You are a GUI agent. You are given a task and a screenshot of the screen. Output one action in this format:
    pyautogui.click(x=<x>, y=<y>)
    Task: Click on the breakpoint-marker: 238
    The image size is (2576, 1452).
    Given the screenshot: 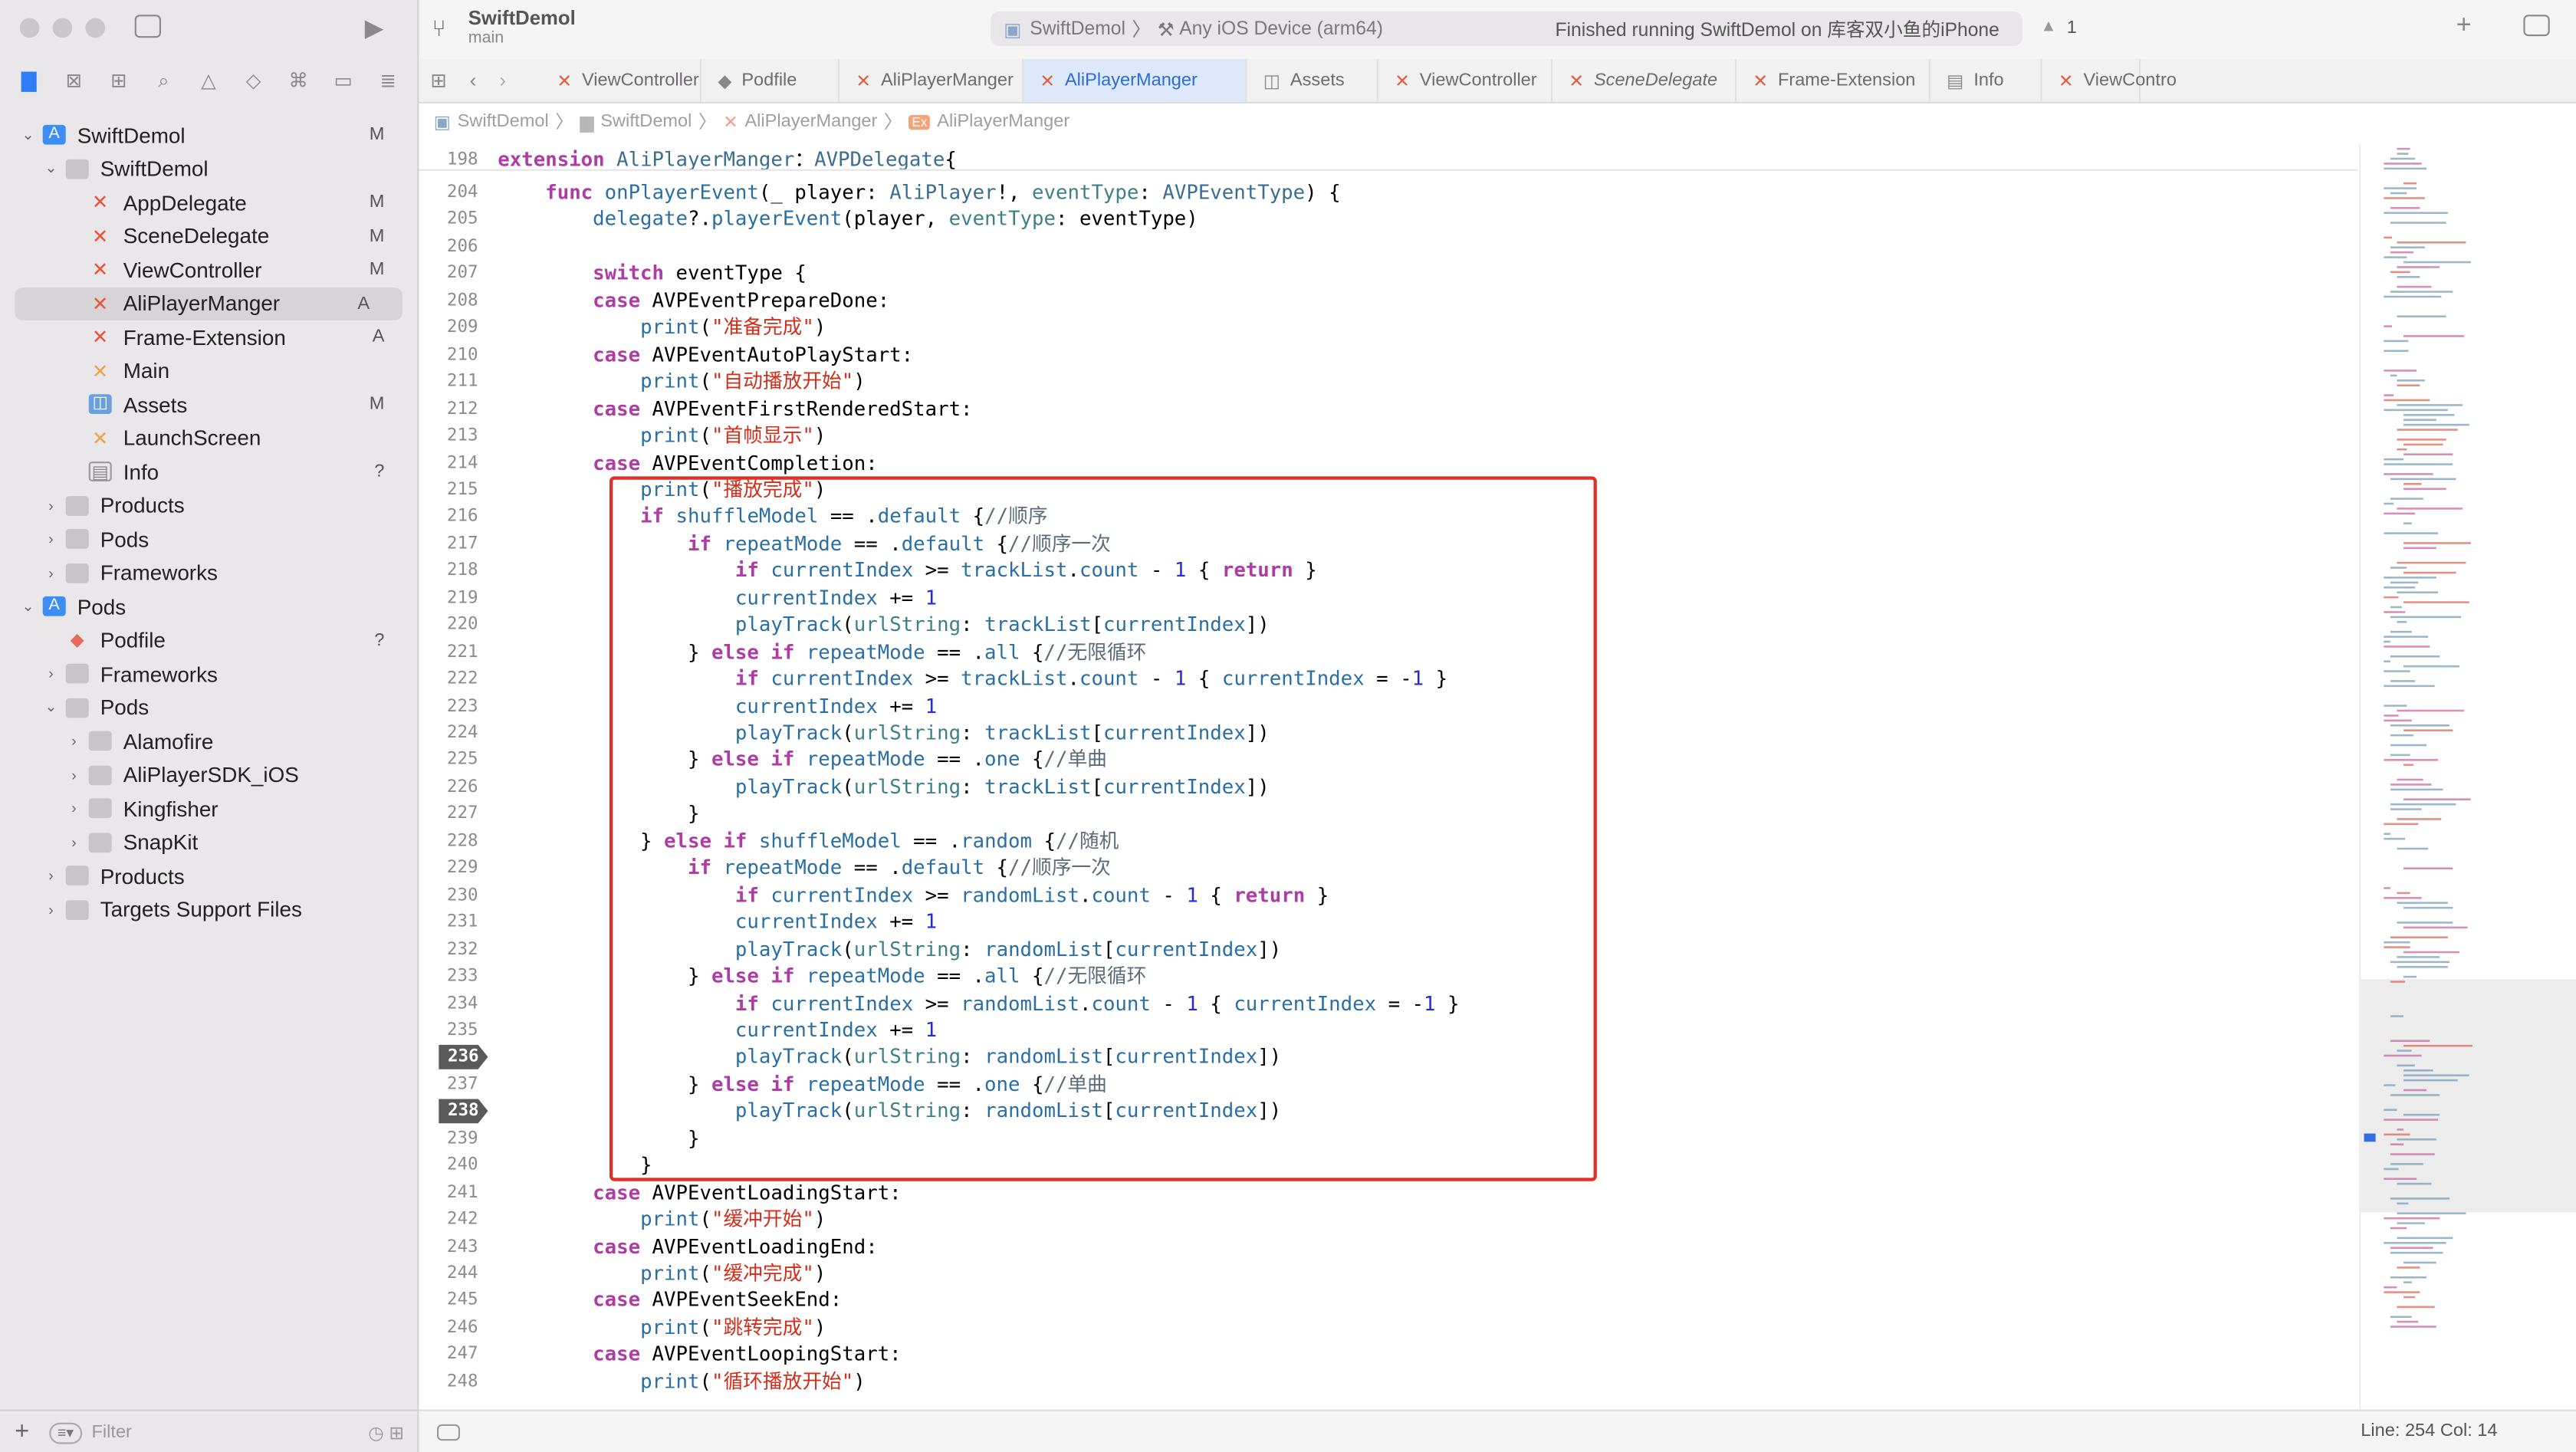 What is the action you would take?
    pyautogui.click(x=464, y=1111)
    